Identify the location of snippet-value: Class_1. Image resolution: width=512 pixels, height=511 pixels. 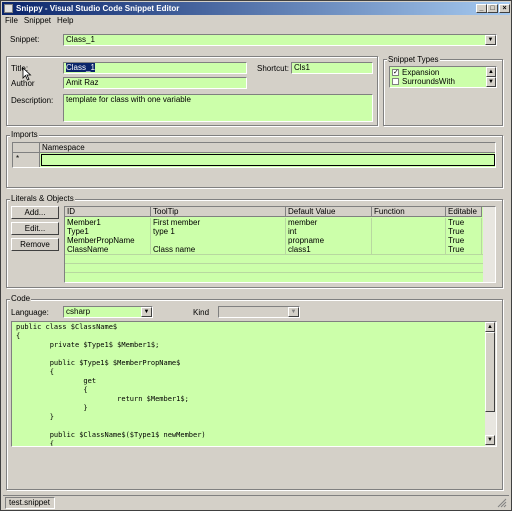
(80, 39).